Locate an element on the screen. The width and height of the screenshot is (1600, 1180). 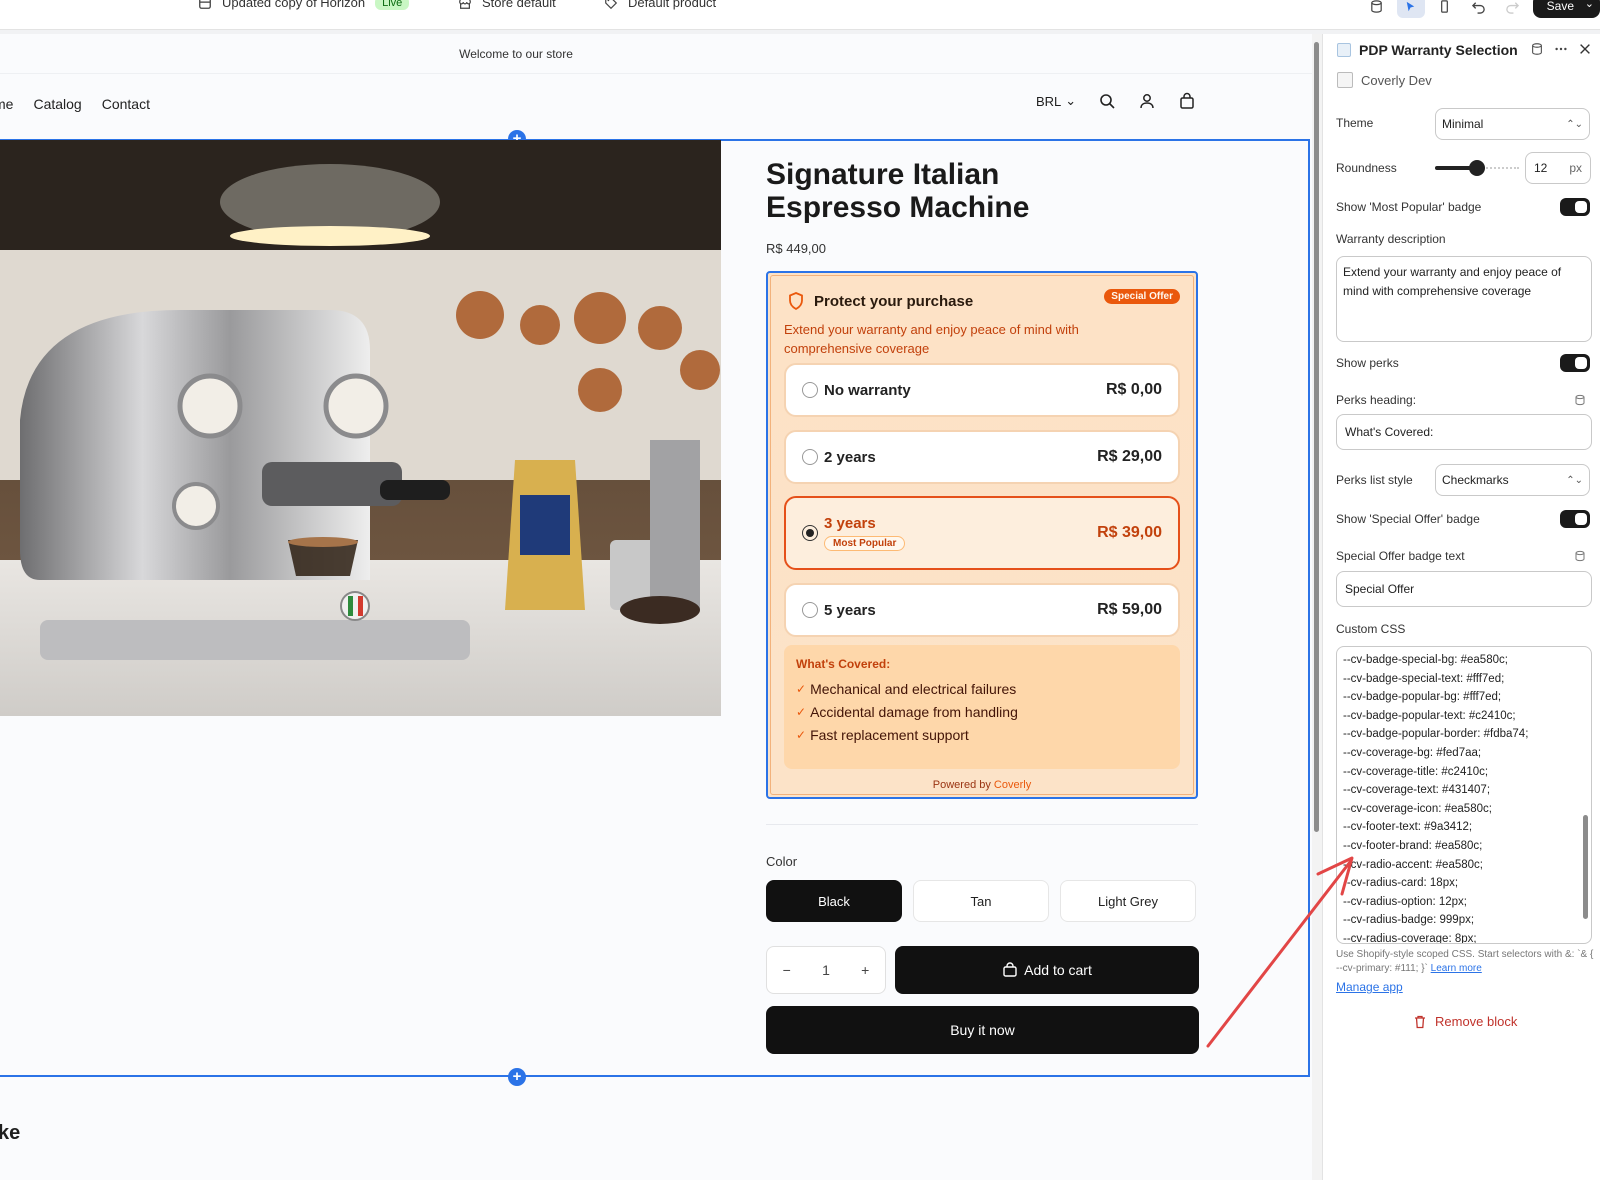
option-price: R$ 29,00 is located at coordinates (1129, 456).